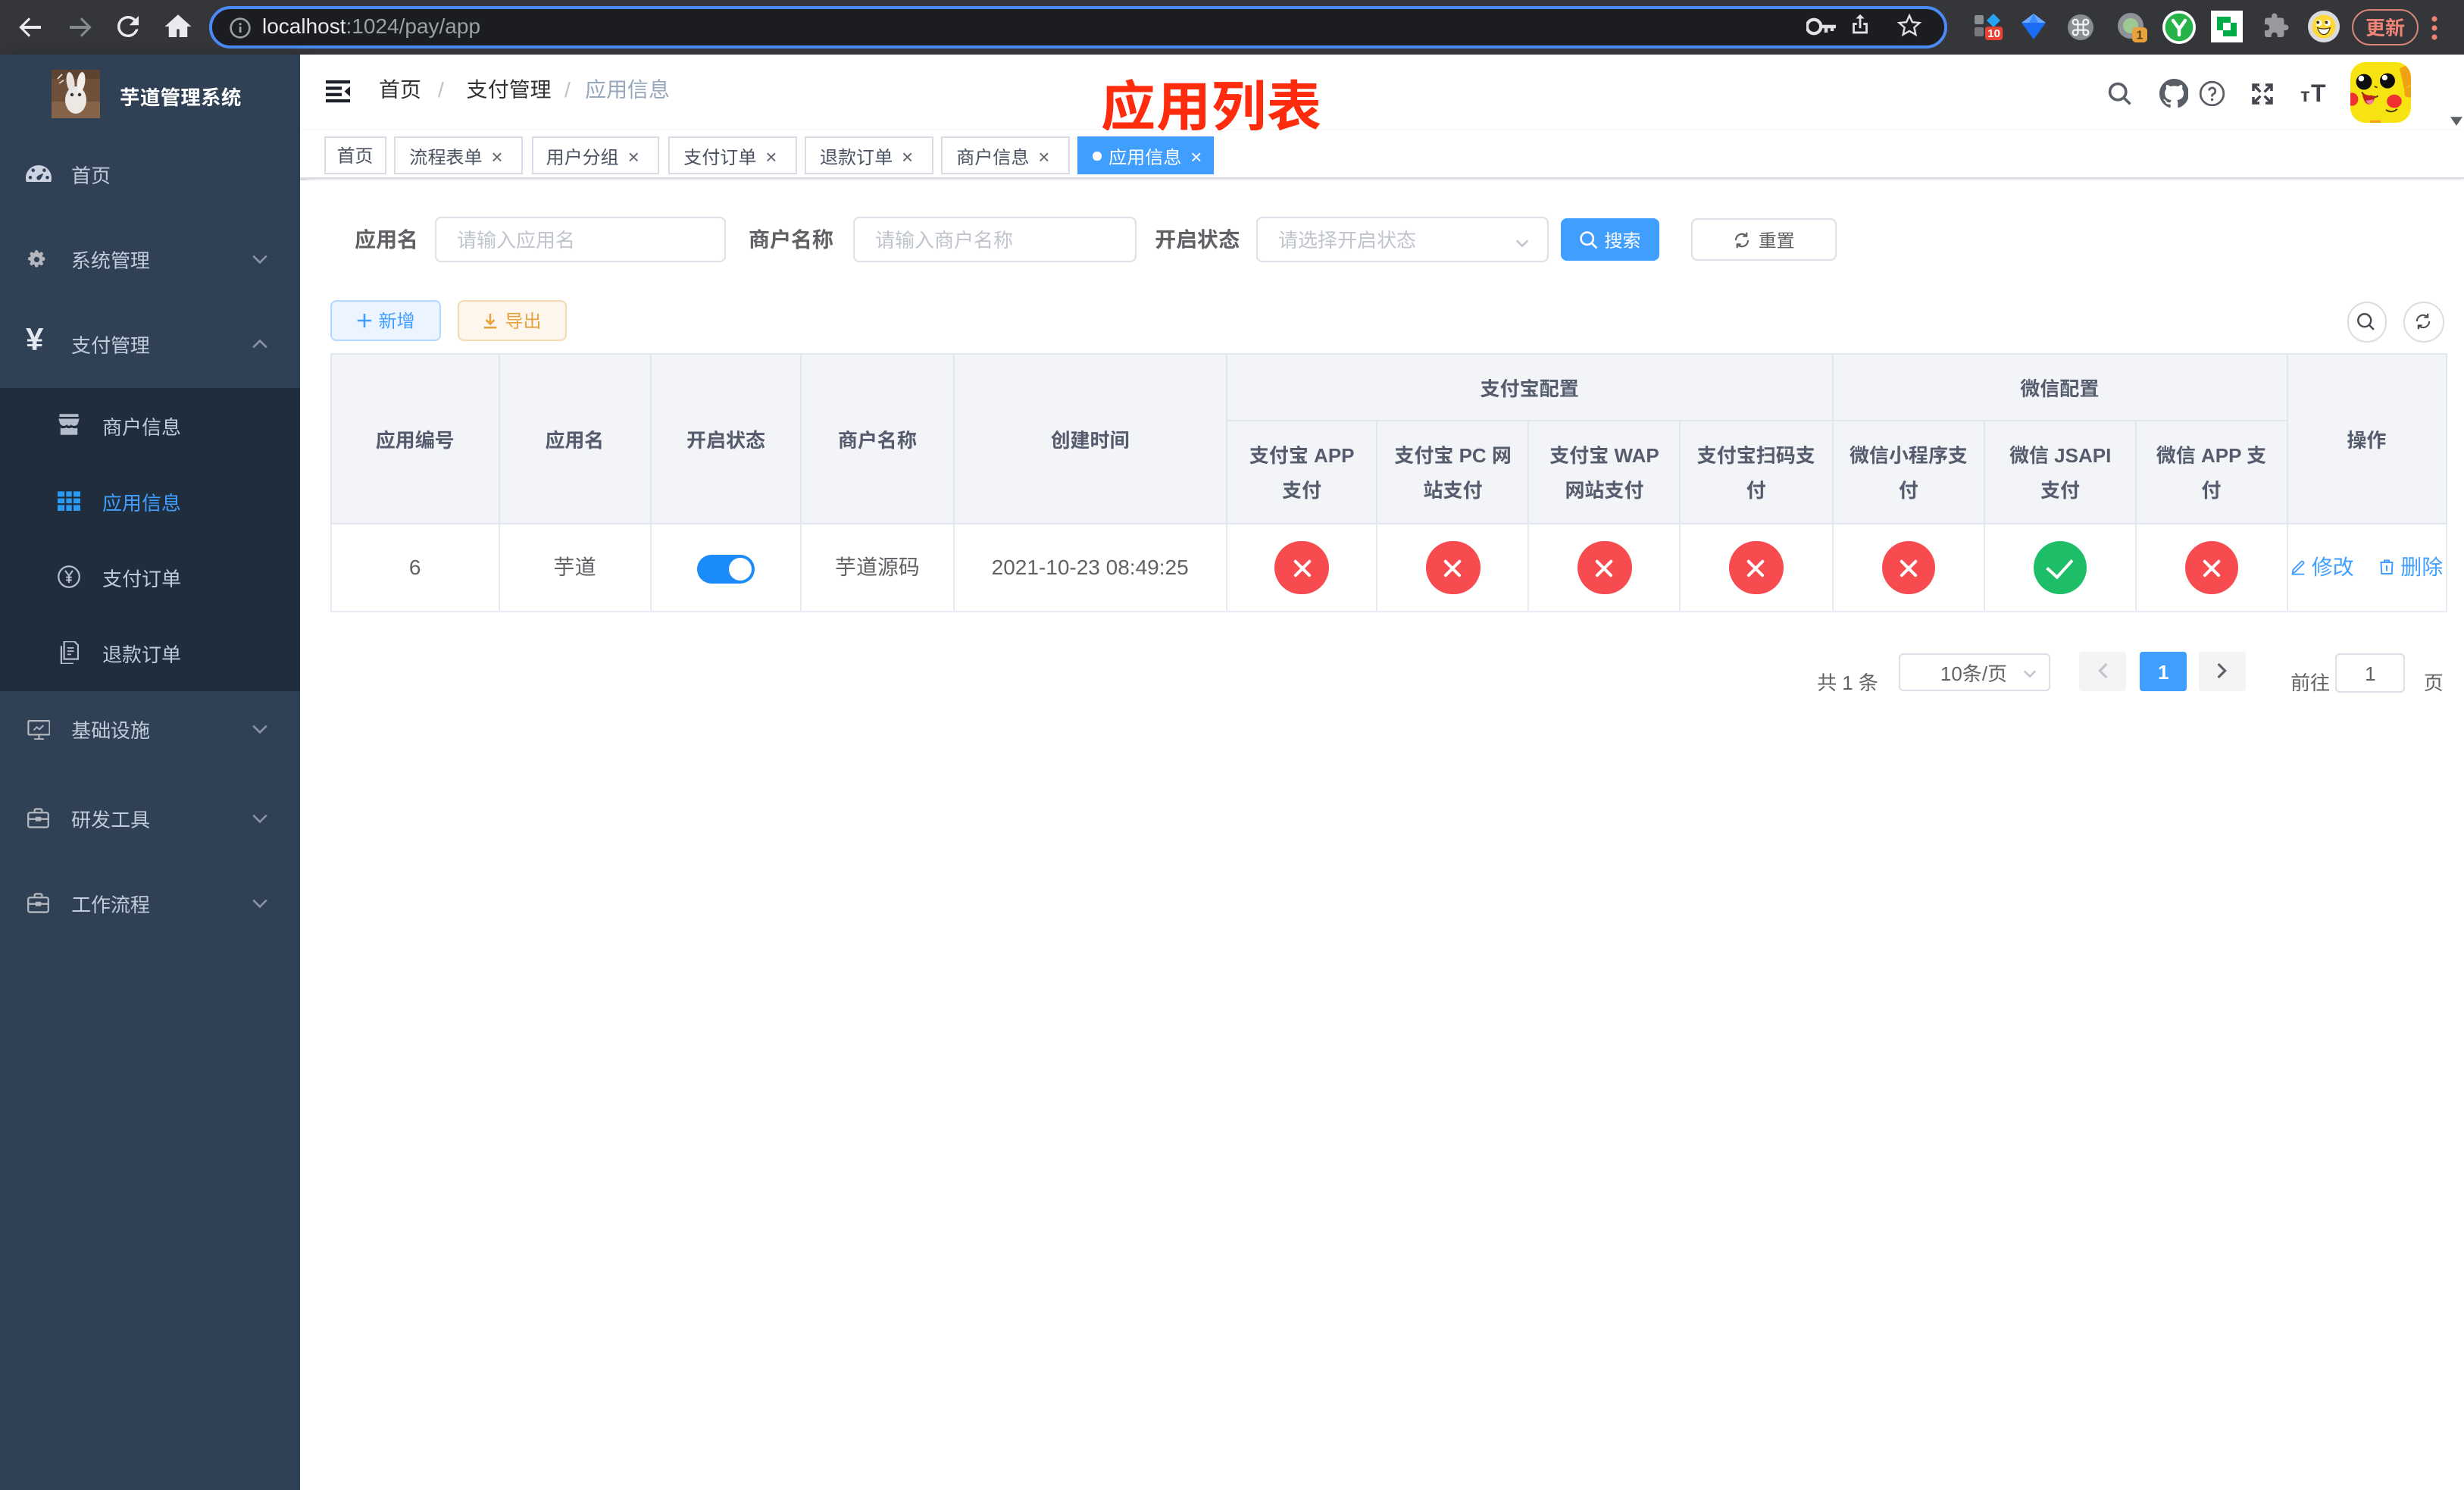  What do you see at coordinates (2318, 94) in the screenshot?
I see `svg-text: T` at bounding box center [2318, 94].